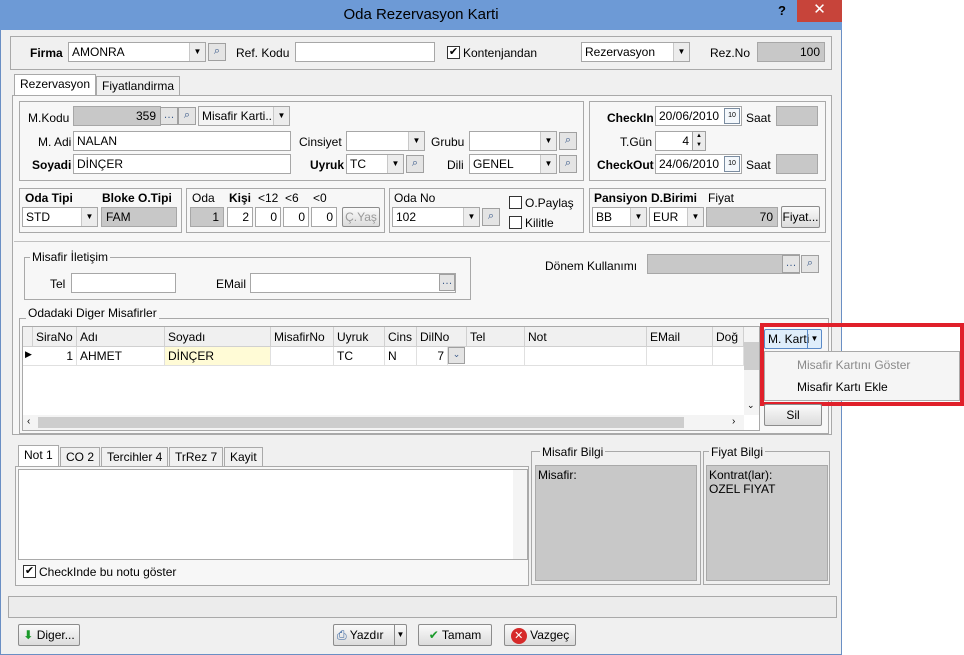  What do you see at coordinates (38, 456) in the screenshot?
I see `tab-not: Not 1` at bounding box center [38, 456].